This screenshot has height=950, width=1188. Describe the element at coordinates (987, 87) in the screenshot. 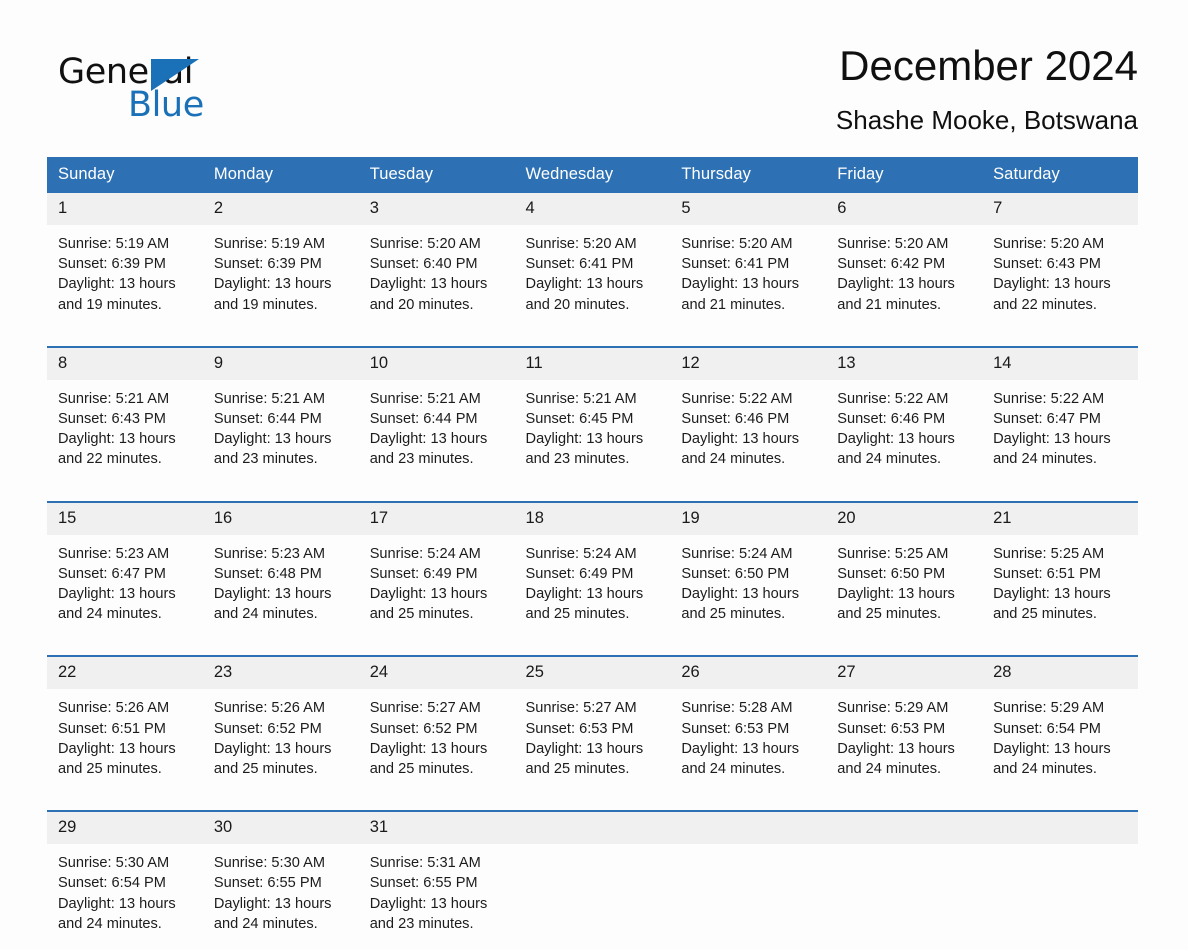

I see `title-block: December 2024 Shashe Mooke, Botswana` at that location.